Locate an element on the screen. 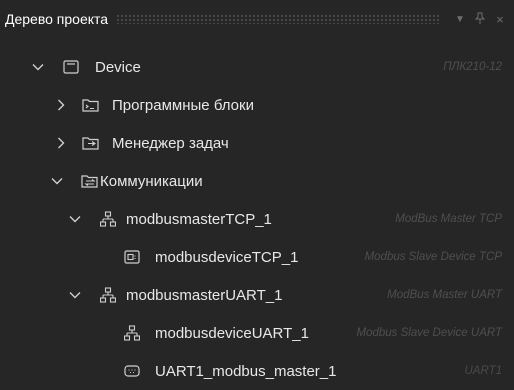  tree-item-uart-port: UART1_modbus_master_1 UART1 is located at coordinates (257, 371).